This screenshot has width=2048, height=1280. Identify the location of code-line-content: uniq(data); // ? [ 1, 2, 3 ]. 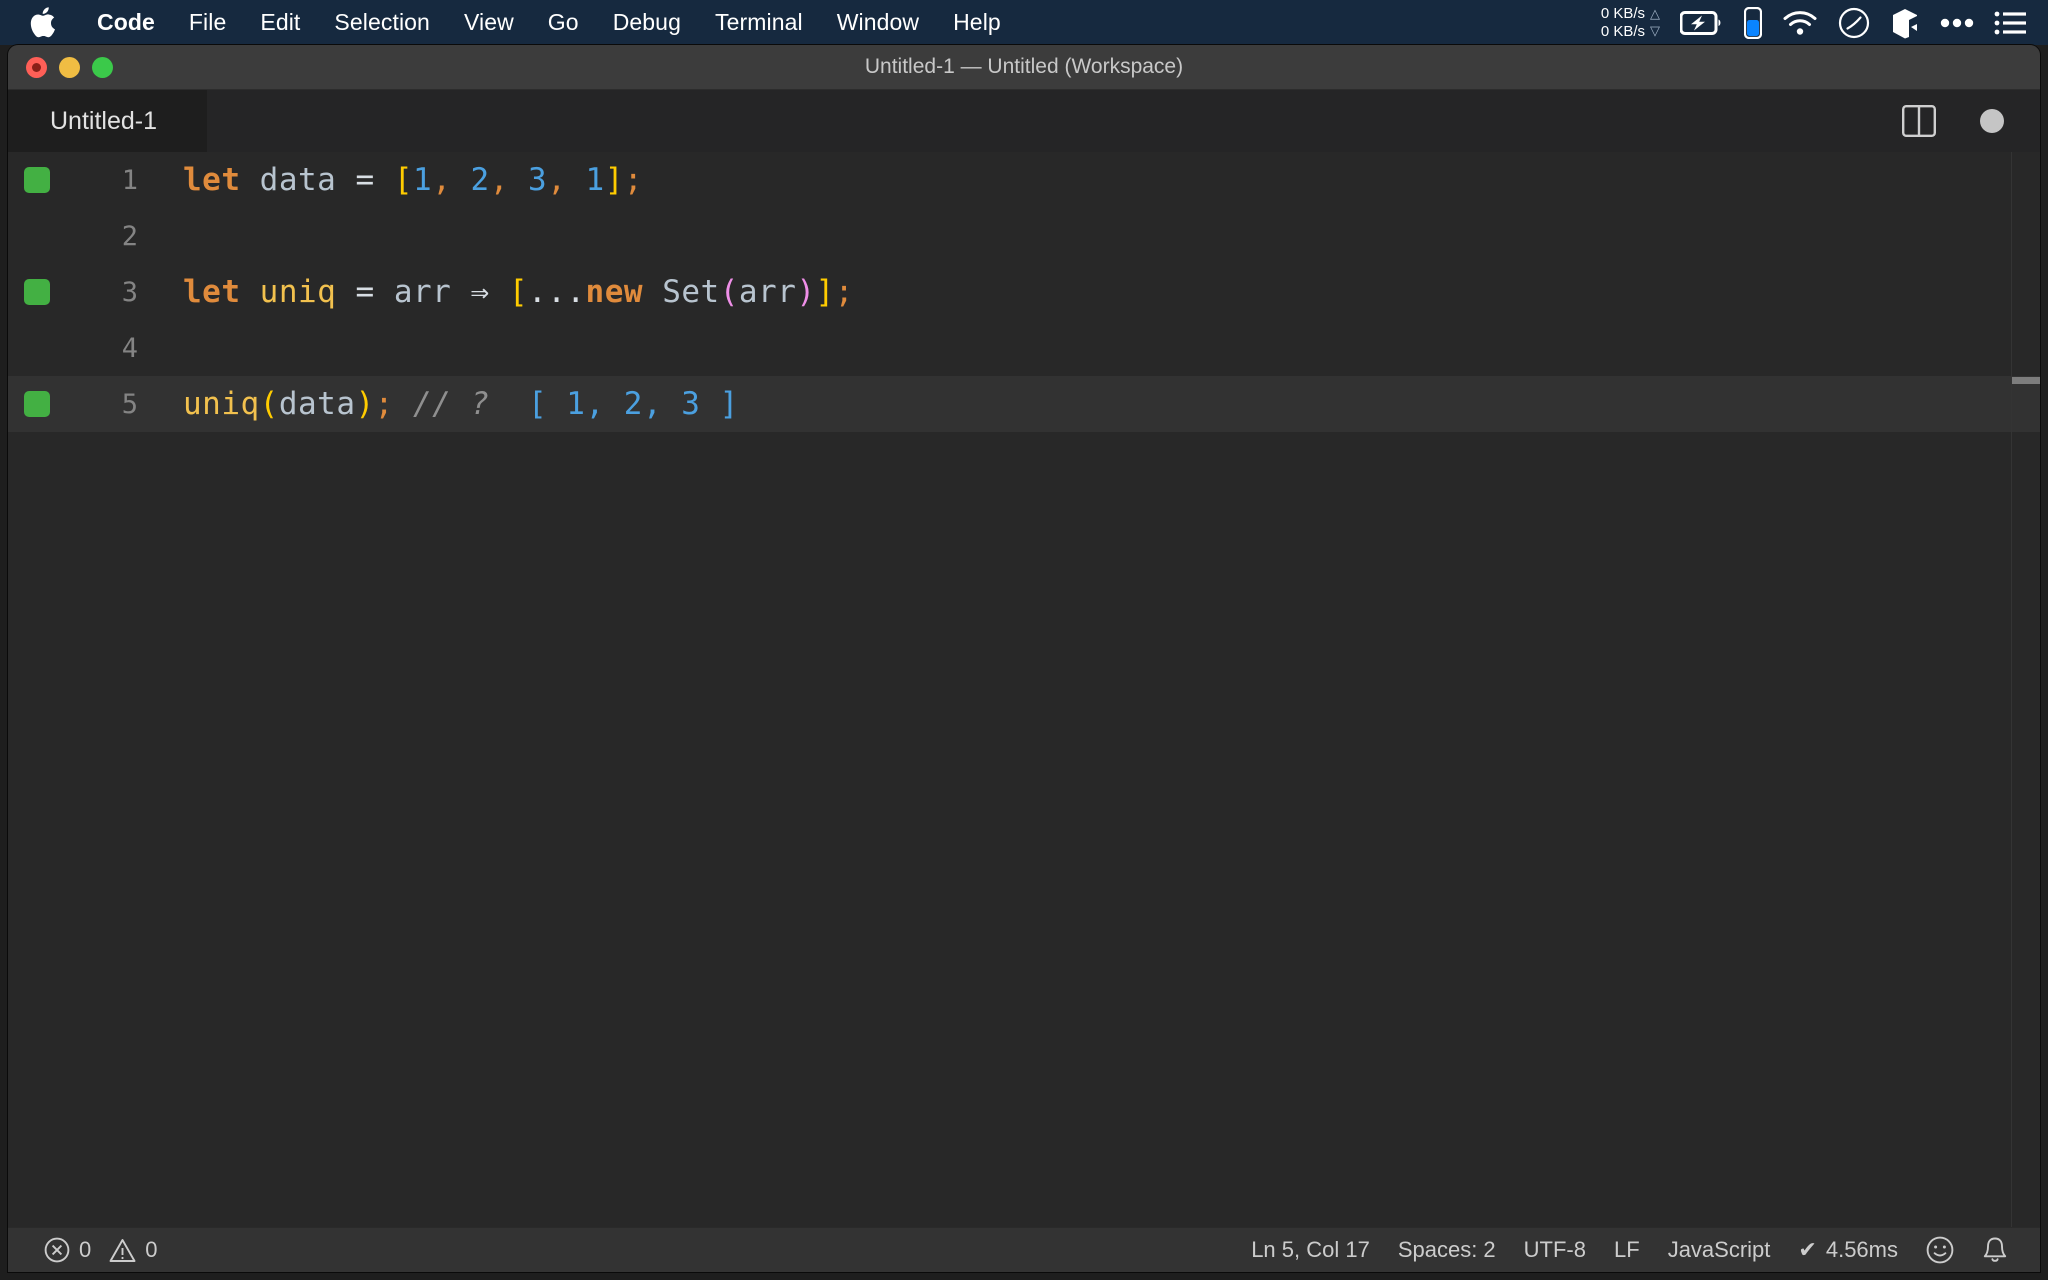
(438, 404).